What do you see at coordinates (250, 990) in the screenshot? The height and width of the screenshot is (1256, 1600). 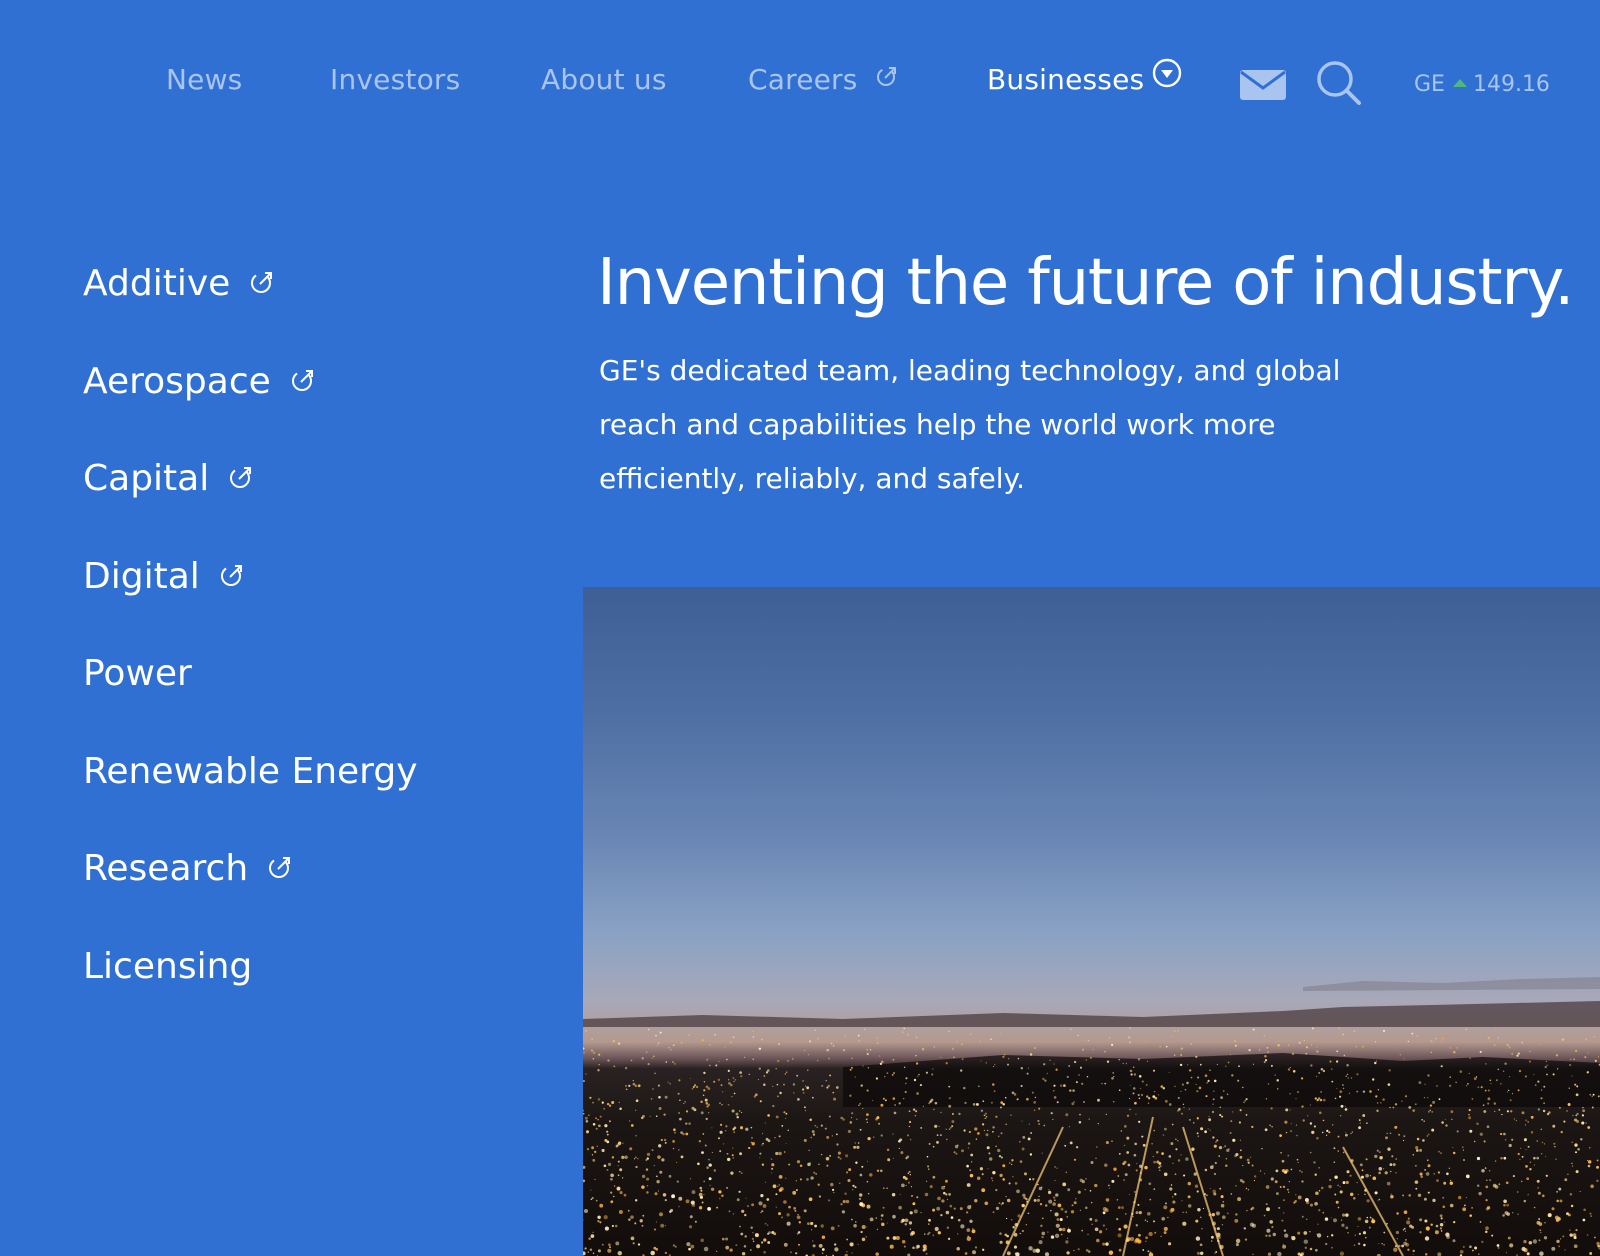 I see `business-item-licensing: Licensing` at bounding box center [250, 990].